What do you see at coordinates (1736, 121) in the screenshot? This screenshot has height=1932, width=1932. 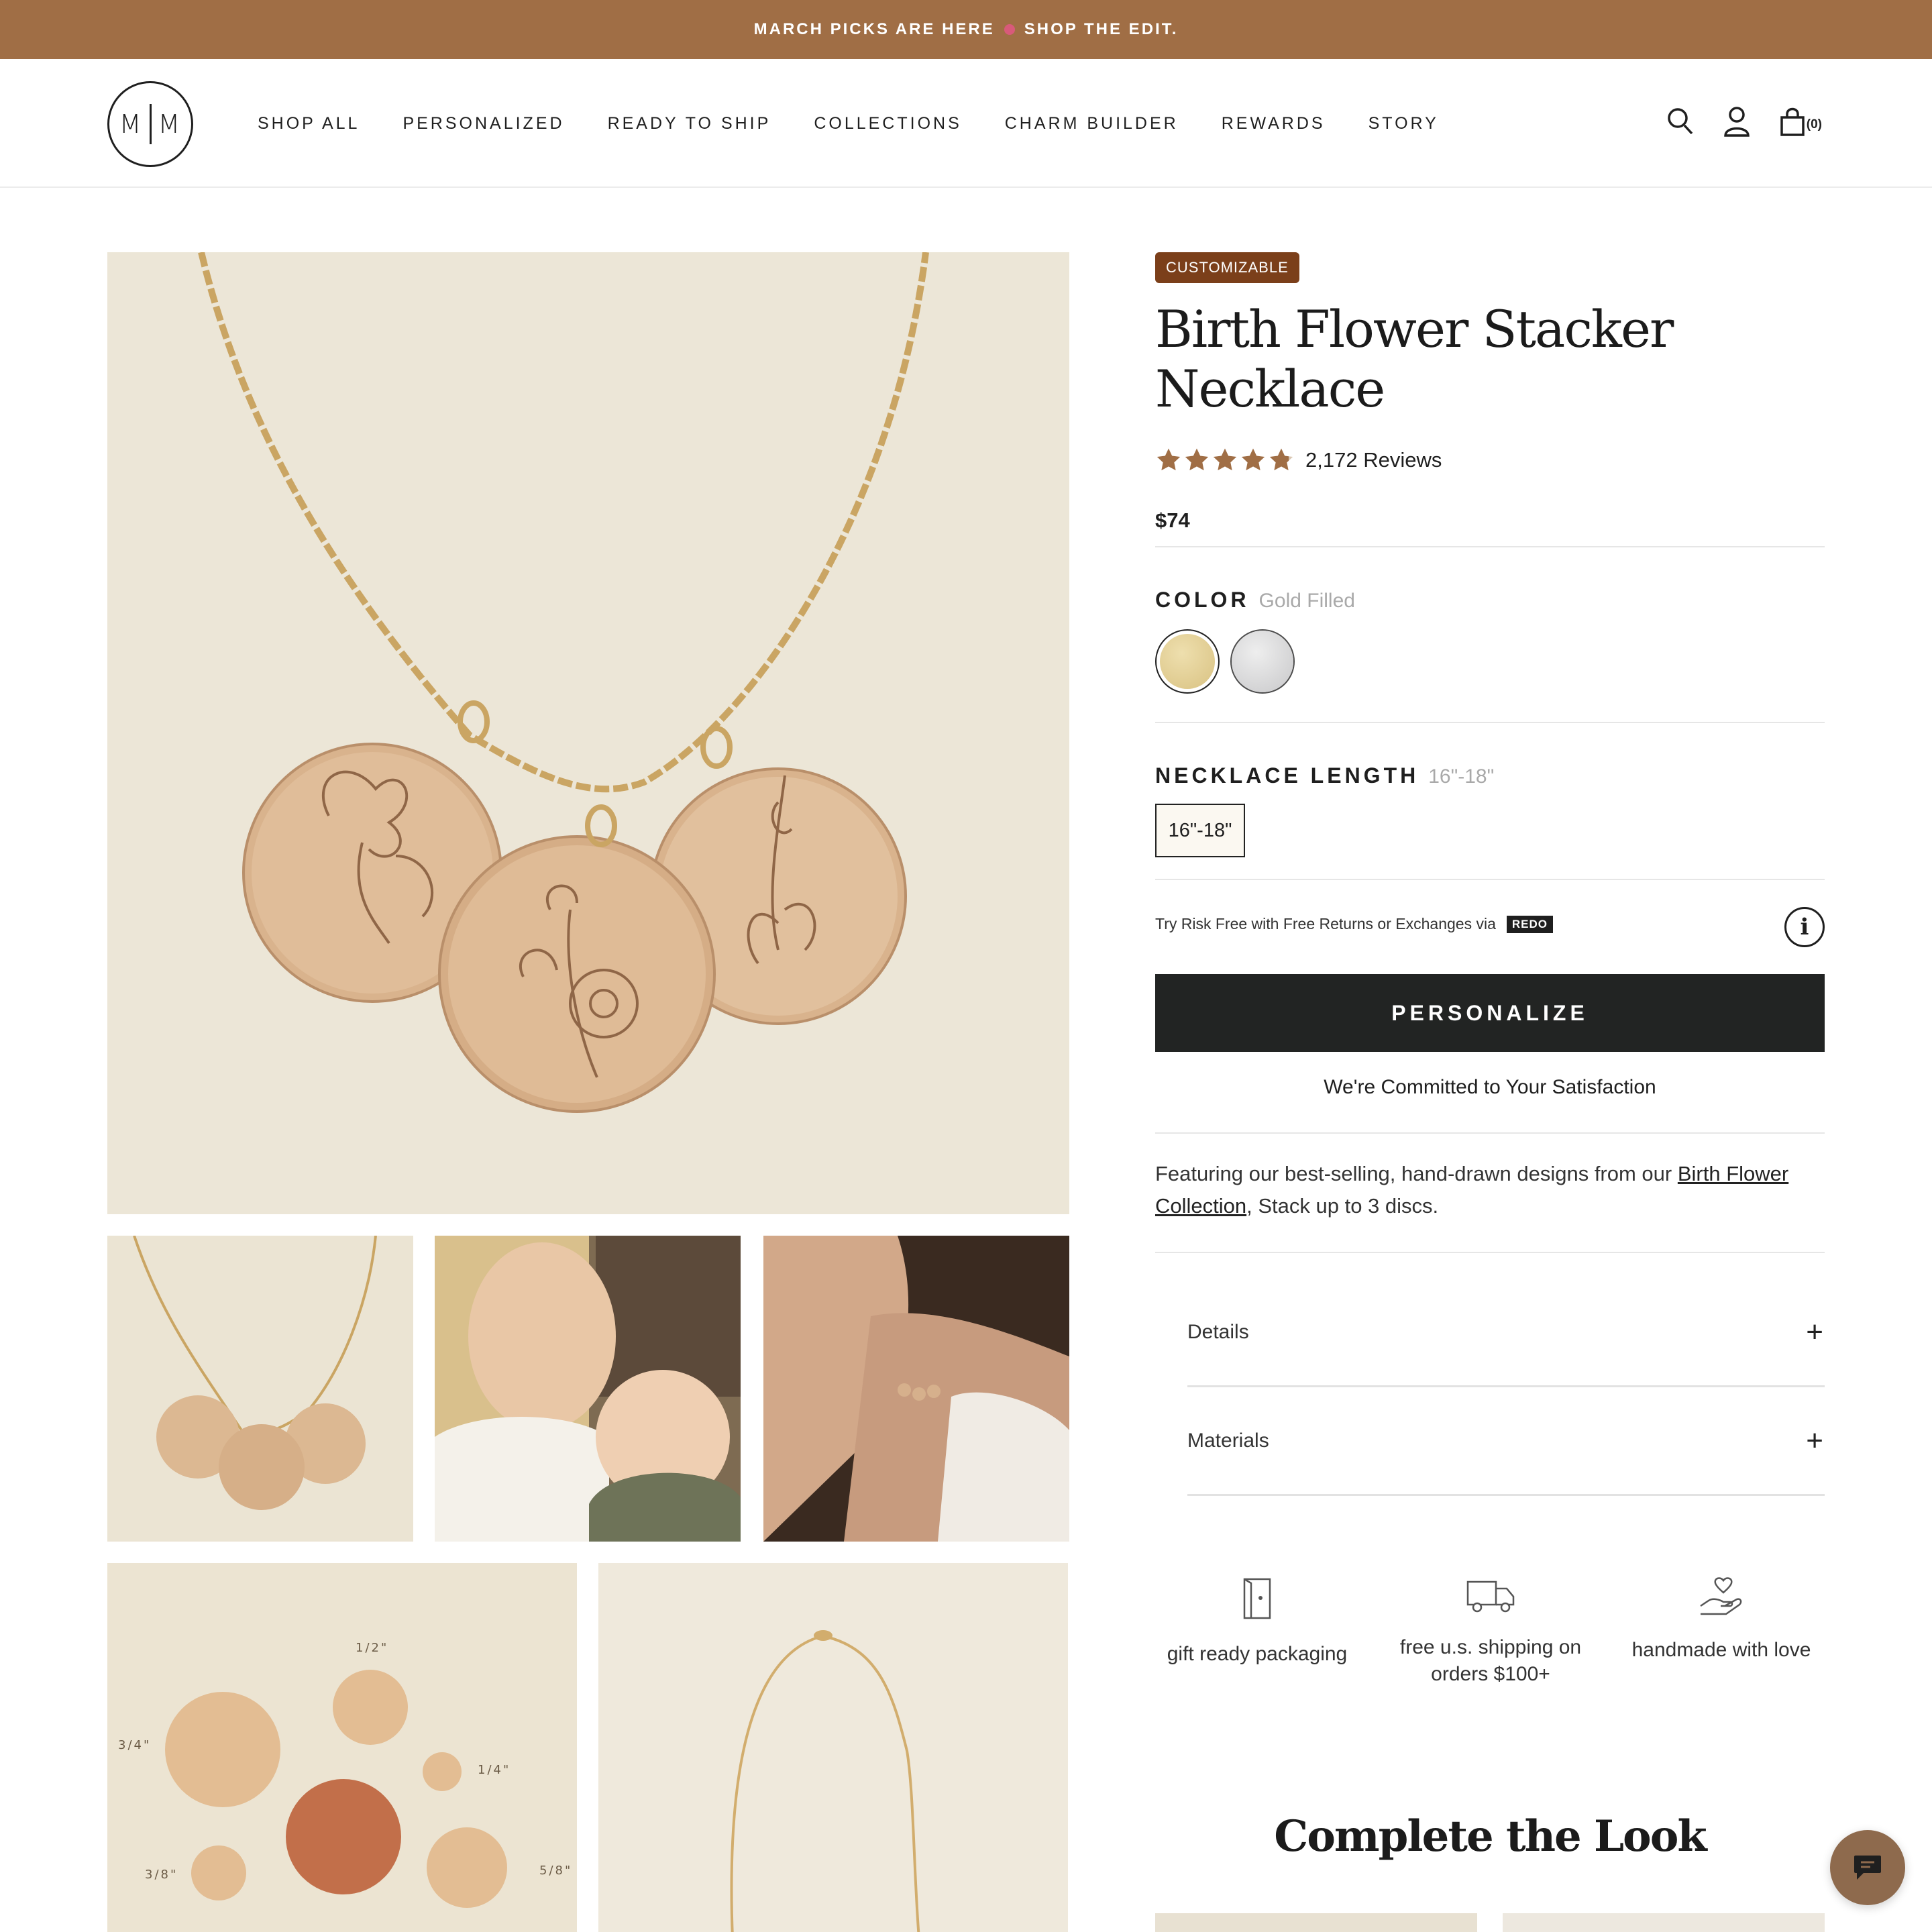 I see `user-icon` at bounding box center [1736, 121].